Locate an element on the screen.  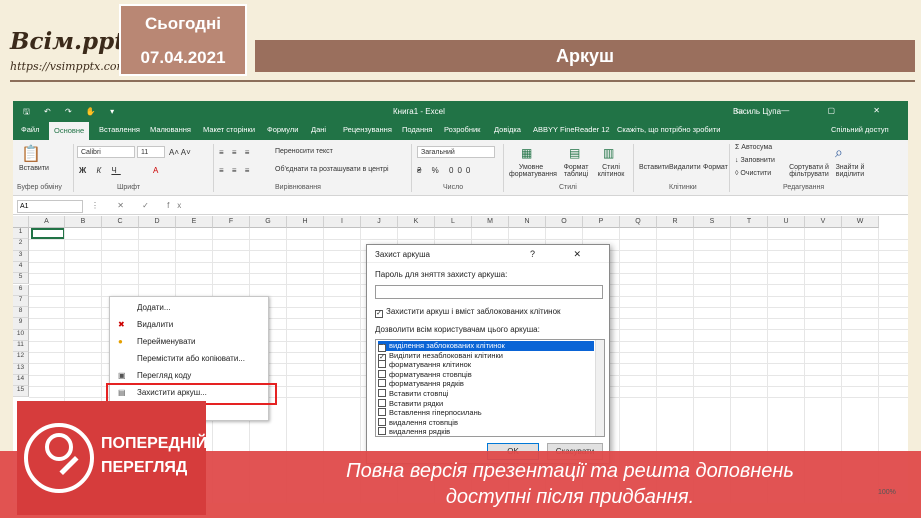
fill-button: ↓ Заповнити is located at coordinates (755, 160).